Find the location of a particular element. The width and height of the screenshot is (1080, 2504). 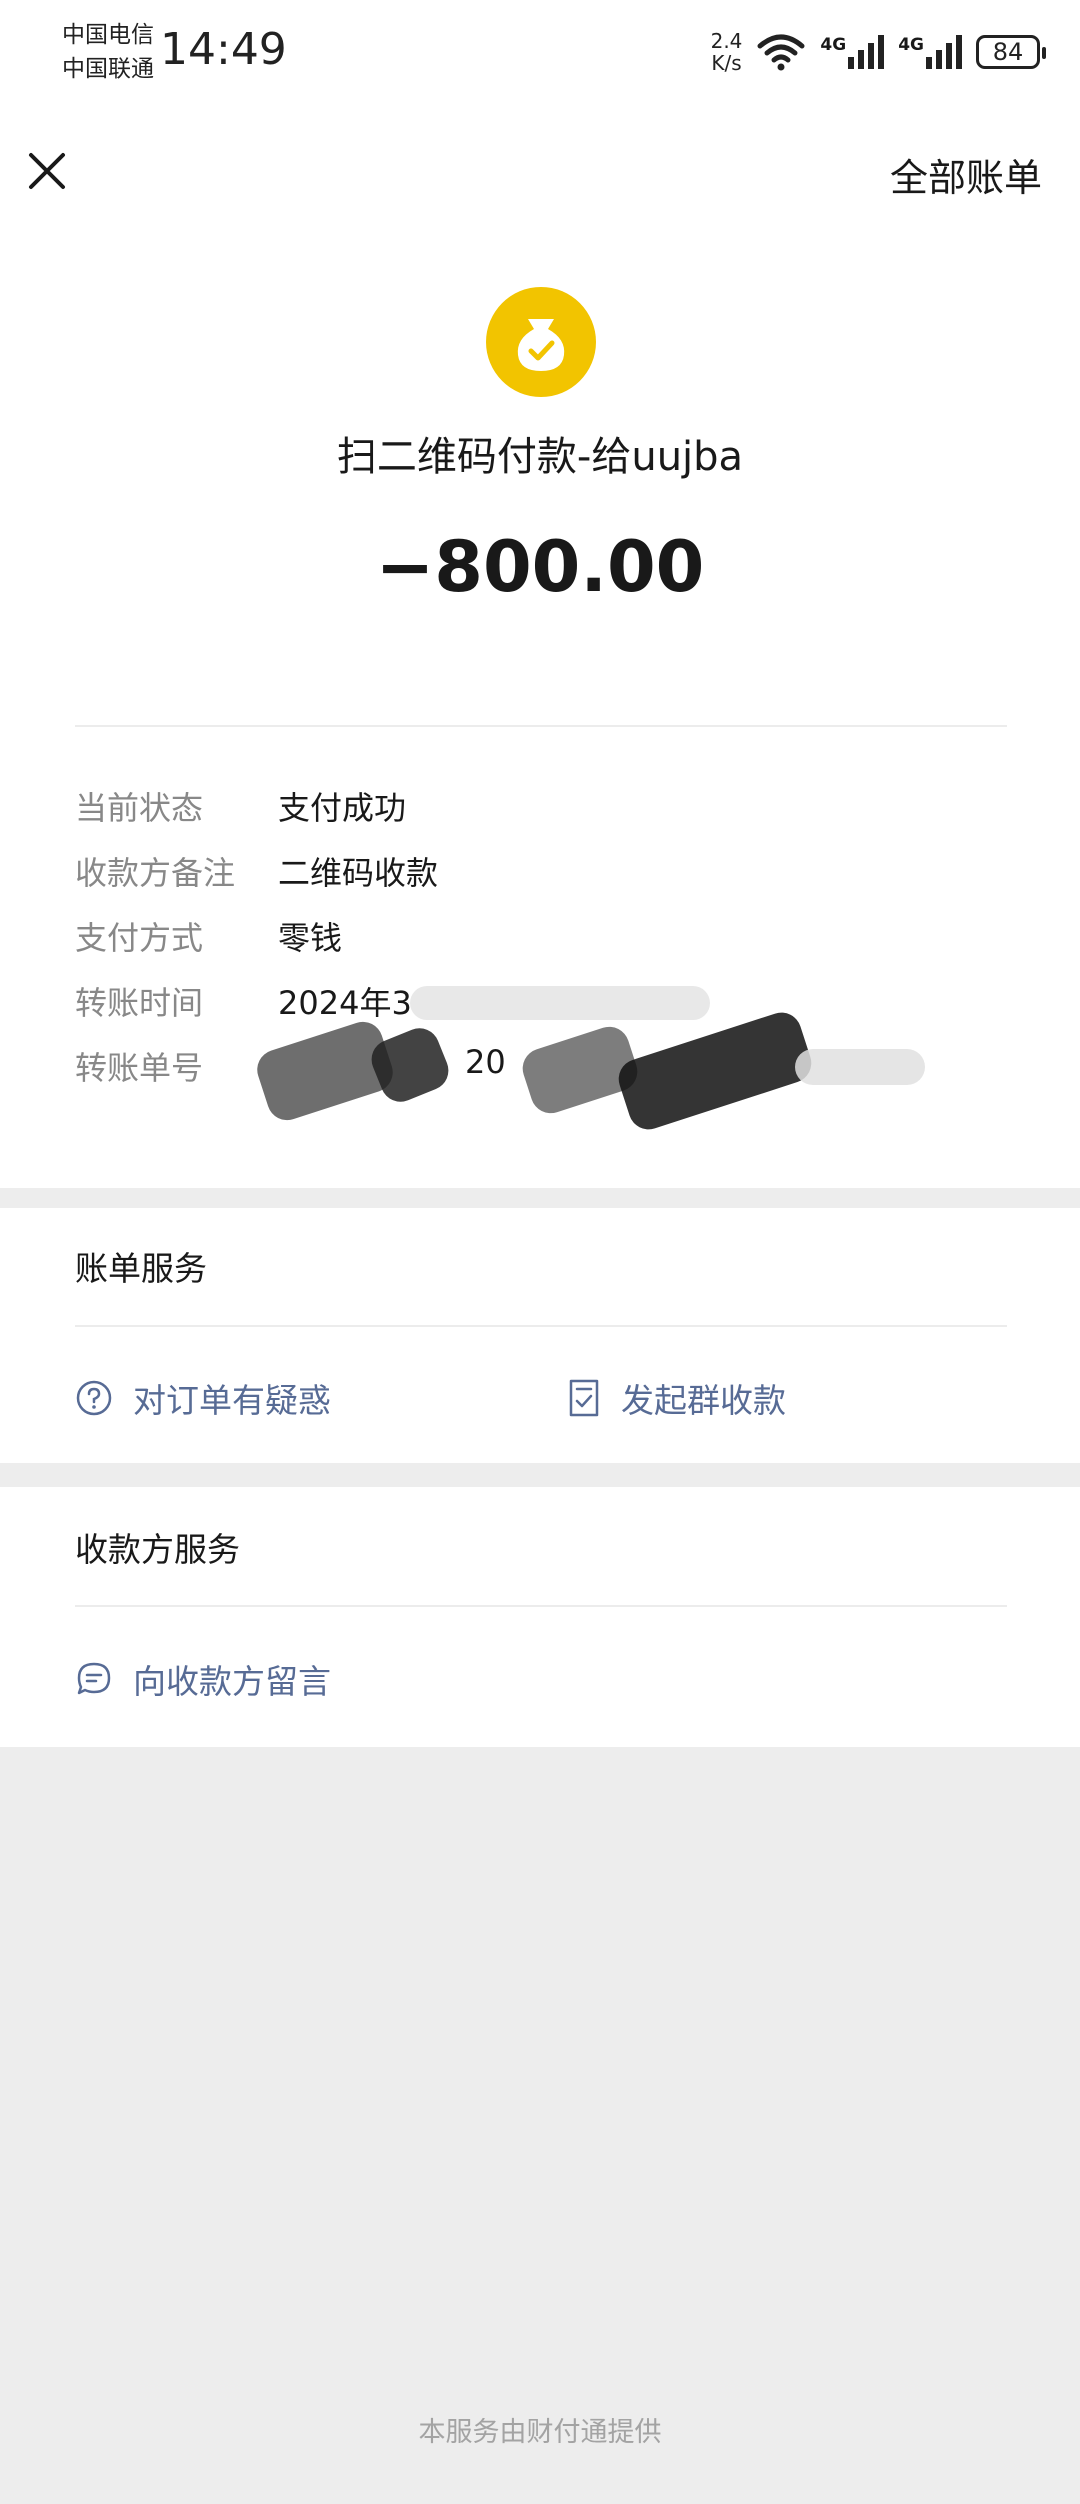

signal-4g-2-label: 4G is located at coordinates (911, 45).